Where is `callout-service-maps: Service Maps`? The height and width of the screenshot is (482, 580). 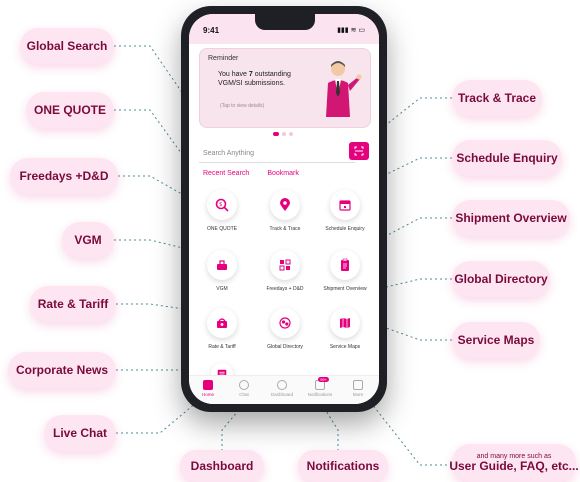
callout-service-maps: Service Maps is located at coordinates (496, 340).